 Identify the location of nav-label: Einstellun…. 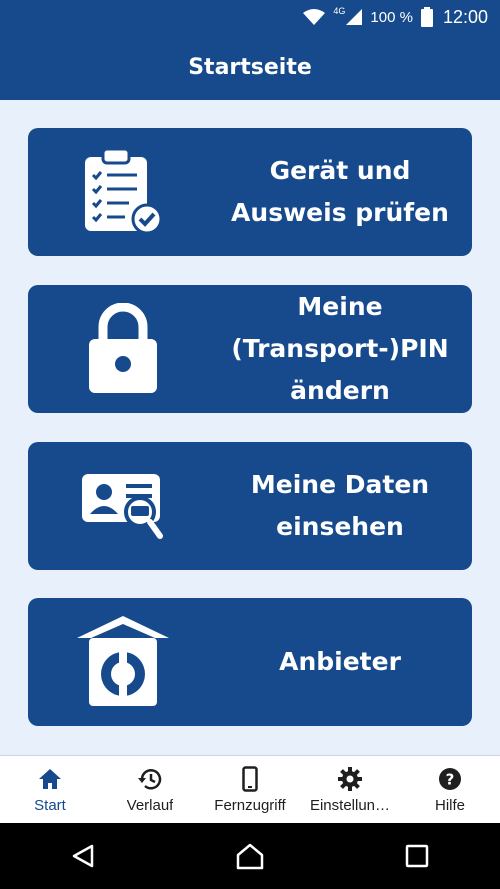
(350, 805).